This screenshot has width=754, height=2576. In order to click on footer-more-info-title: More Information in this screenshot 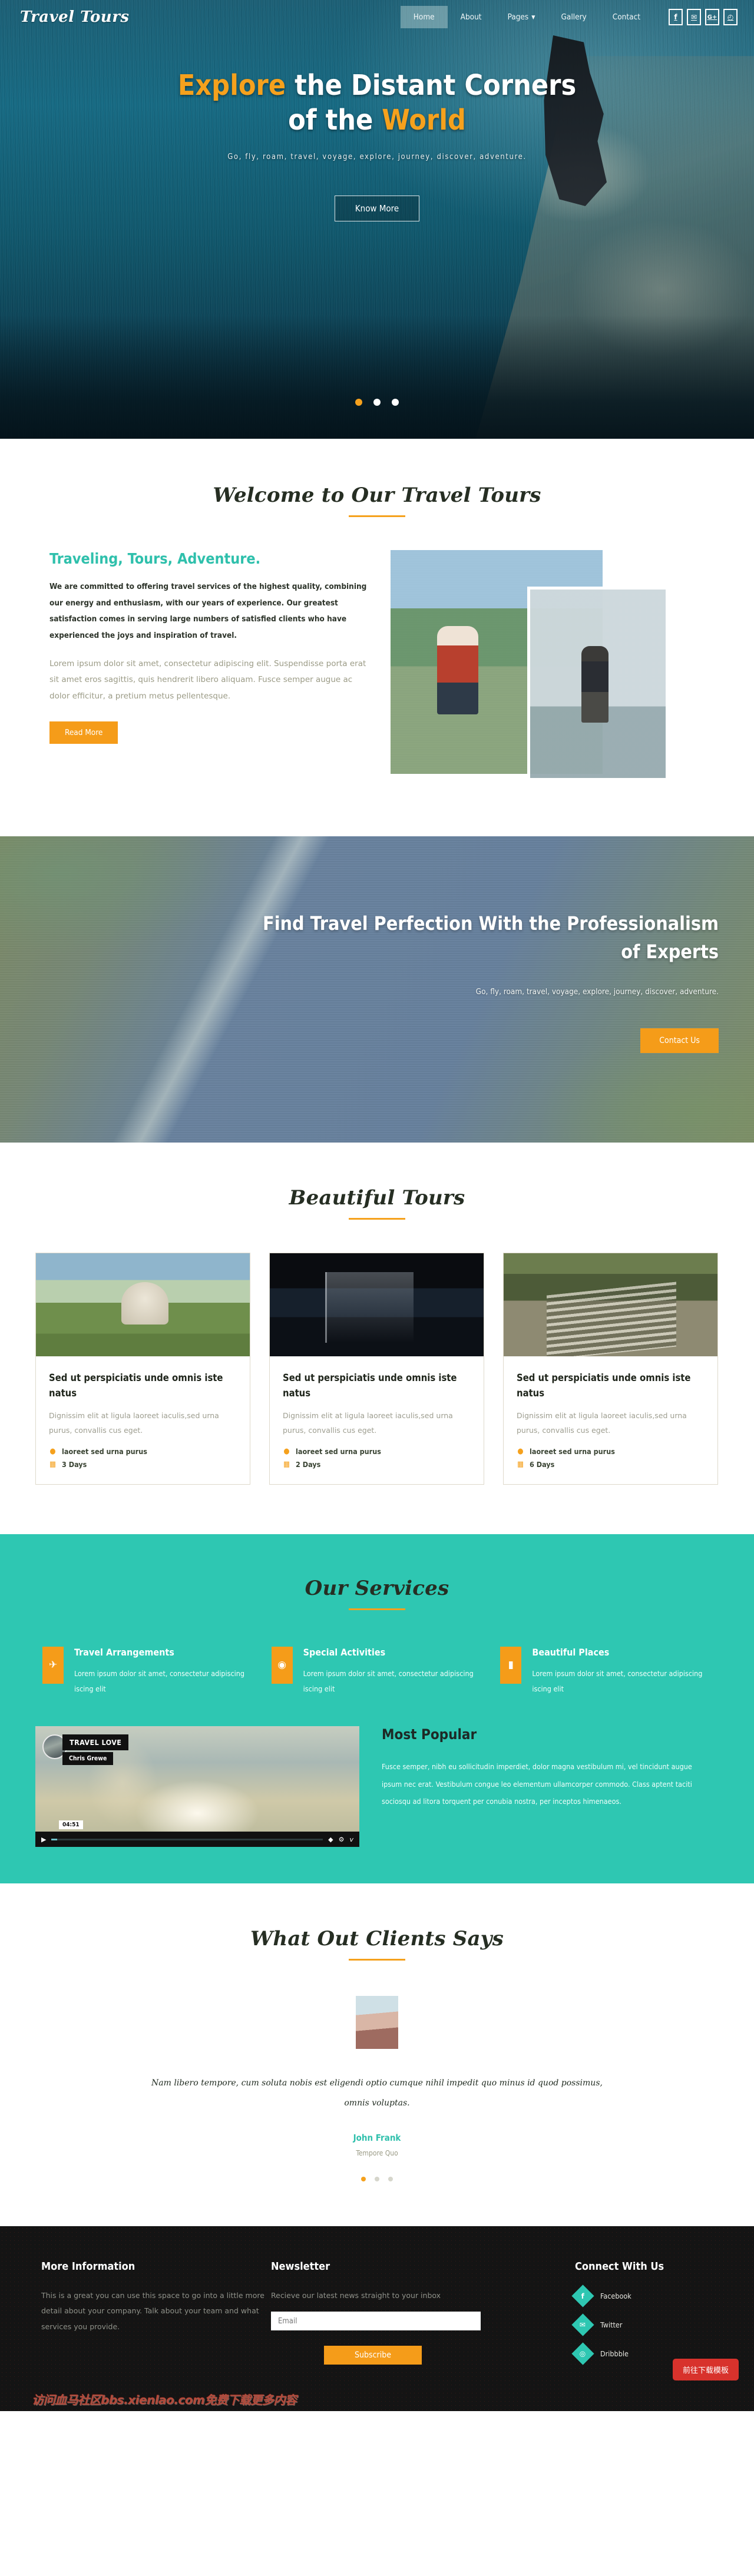, I will do `click(88, 2266)`.